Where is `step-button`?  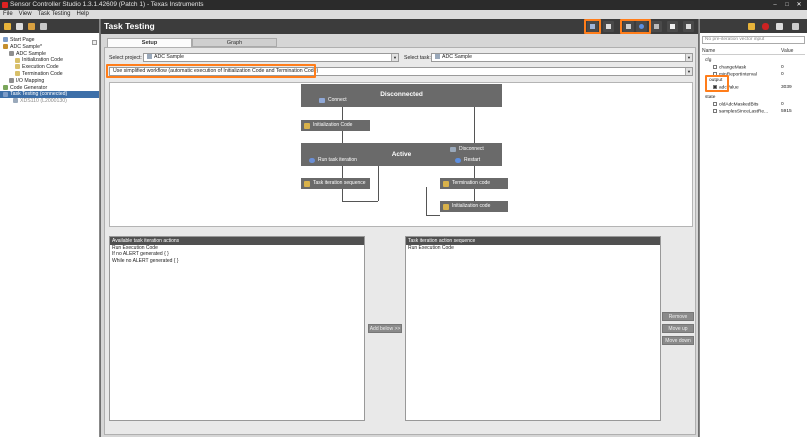
step-button is located at coordinates (656, 26).